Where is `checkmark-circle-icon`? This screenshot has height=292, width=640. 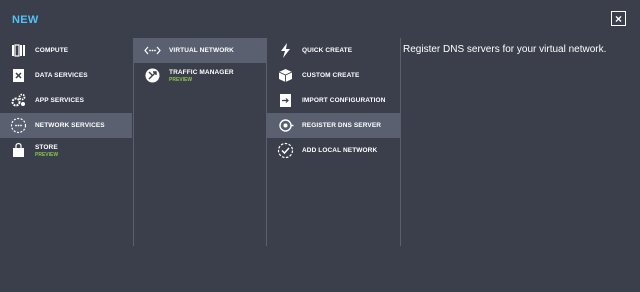 checkmark-circle-icon is located at coordinates (285, 150).